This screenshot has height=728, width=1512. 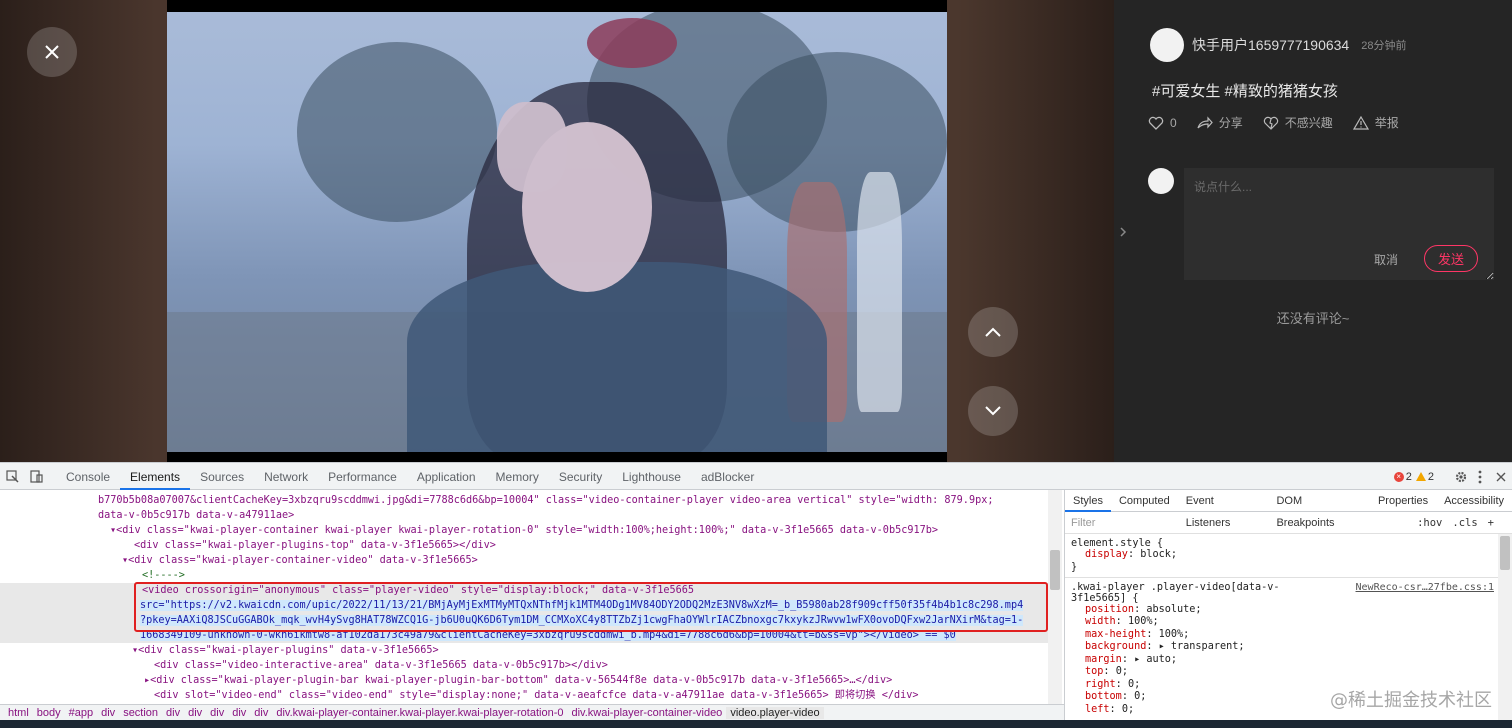 What do you see at coordinates (286, 476) in the screenshot?
I see `devtools-tab-network: Network` at bounding box center [286, 476].